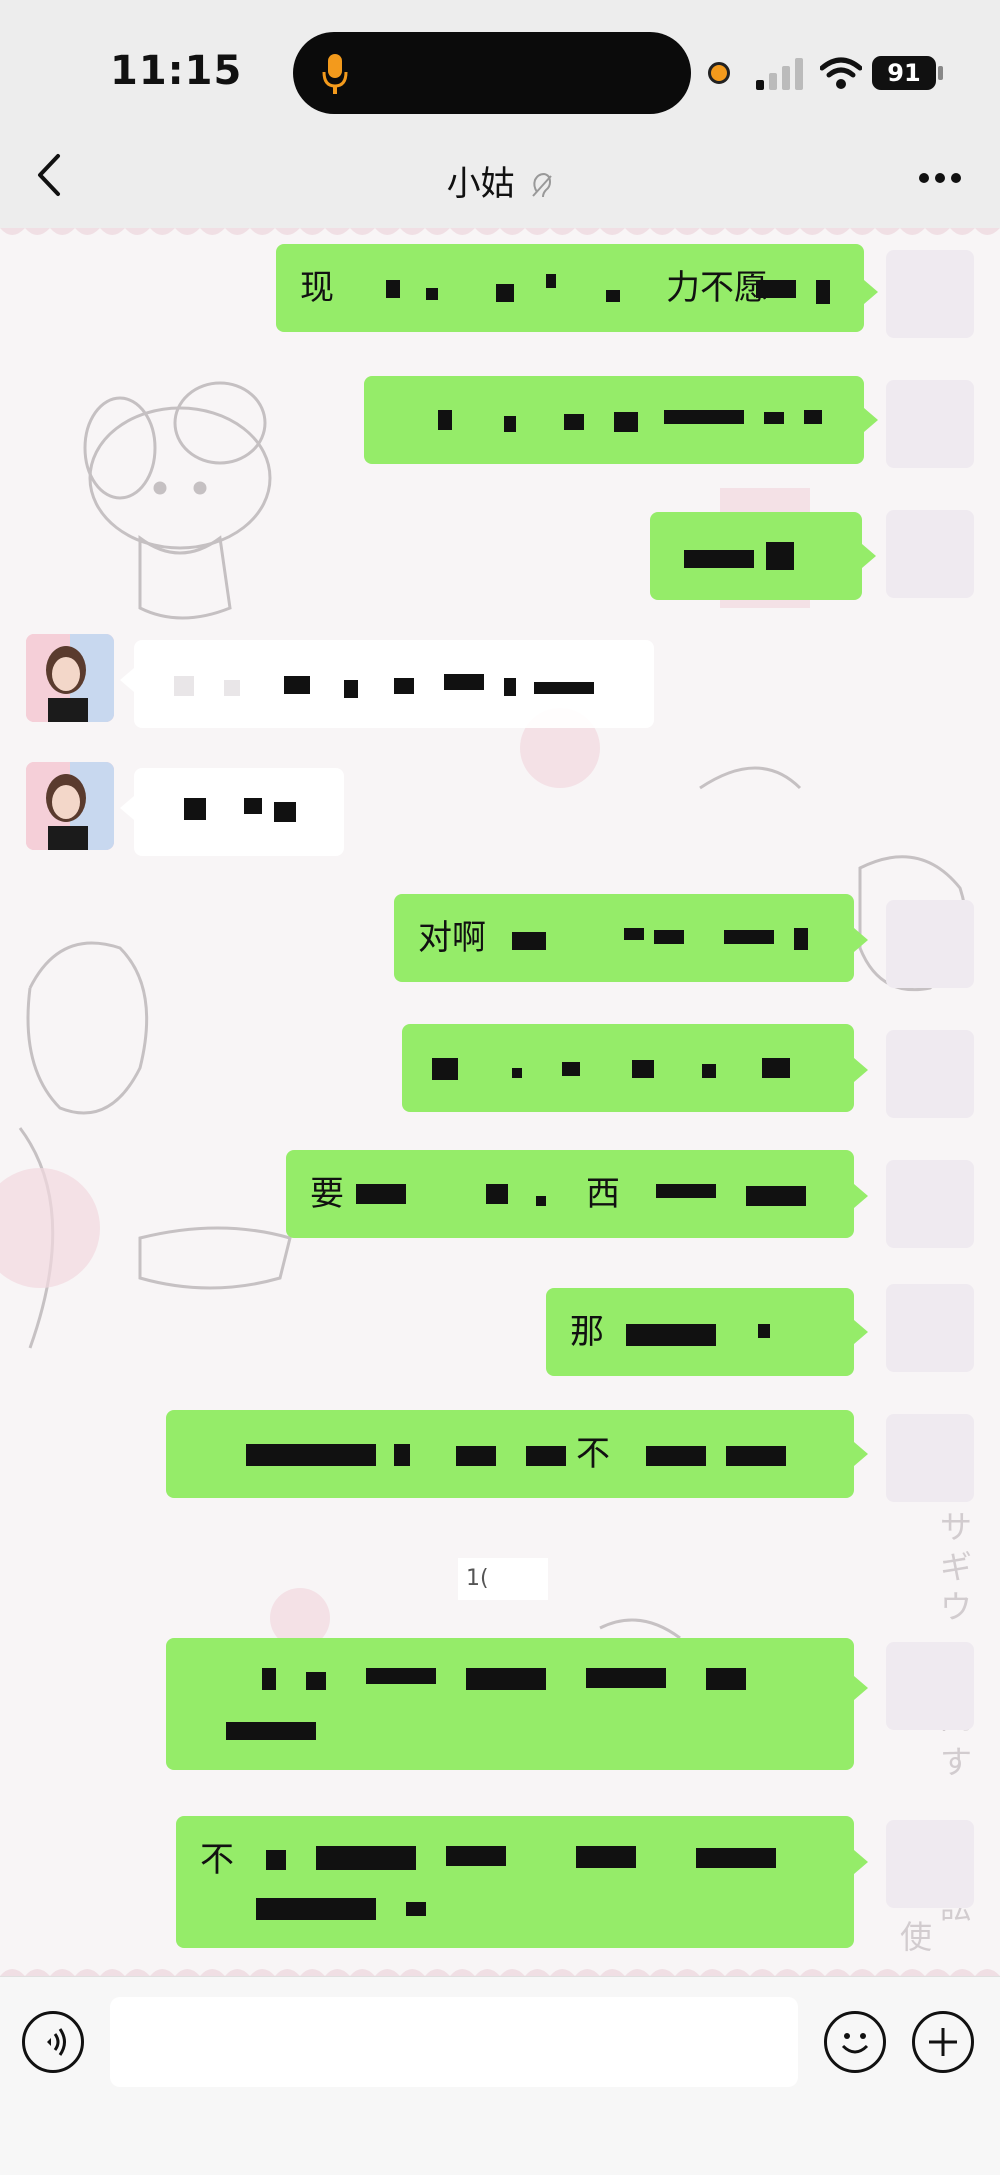  Describe the element at coordinates (570, 1194) in the screenshot. I see `message-bubble-sent: 要 西` at that location.